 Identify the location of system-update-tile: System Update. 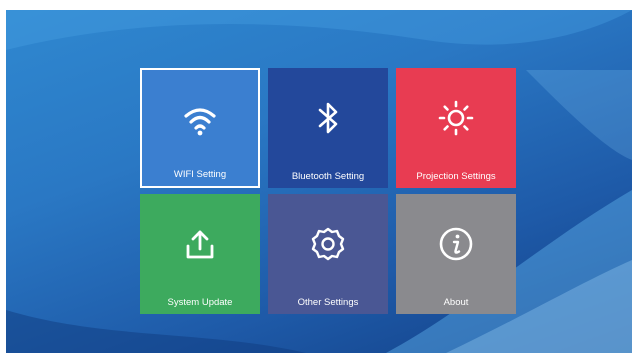
(200, 254).